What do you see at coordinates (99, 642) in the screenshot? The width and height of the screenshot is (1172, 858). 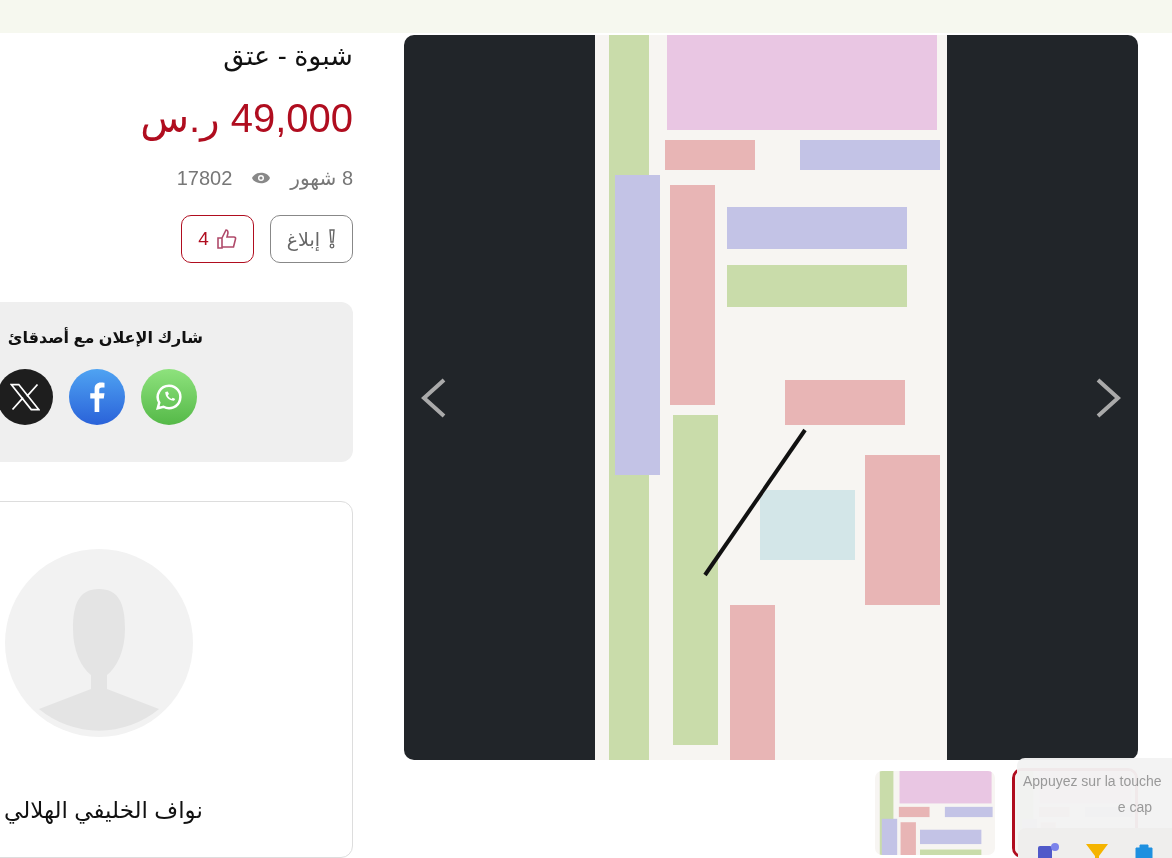 I see `avatar-icon` at bounding box center [99, 642].